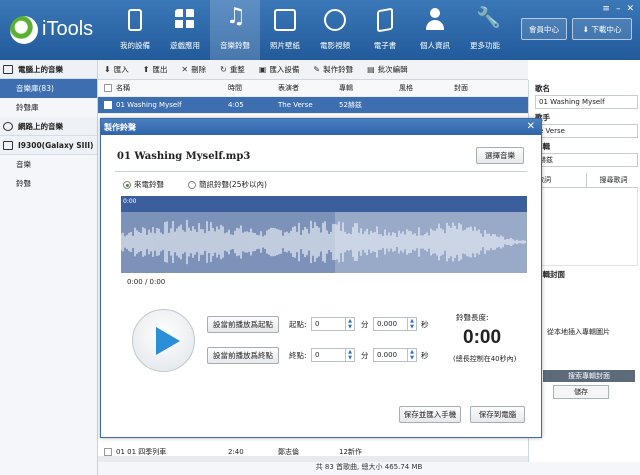 Image resolution: width=640 pixels, height=475 pixels. Describe the element at coordinates (395, 324) in the screenshot. I see `start-second-input: 0.000 ▲ ▼` at that location.